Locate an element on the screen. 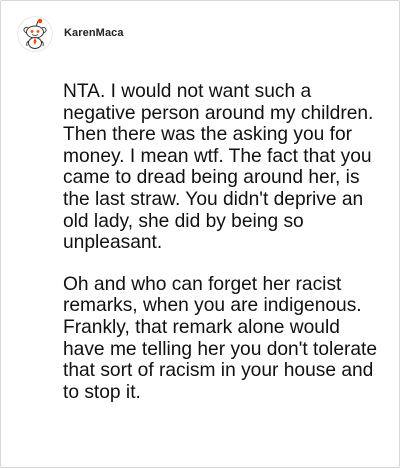 The image size is (400, 468). reddit-snoo-avatar-icon is located at coordinates (35, 34).